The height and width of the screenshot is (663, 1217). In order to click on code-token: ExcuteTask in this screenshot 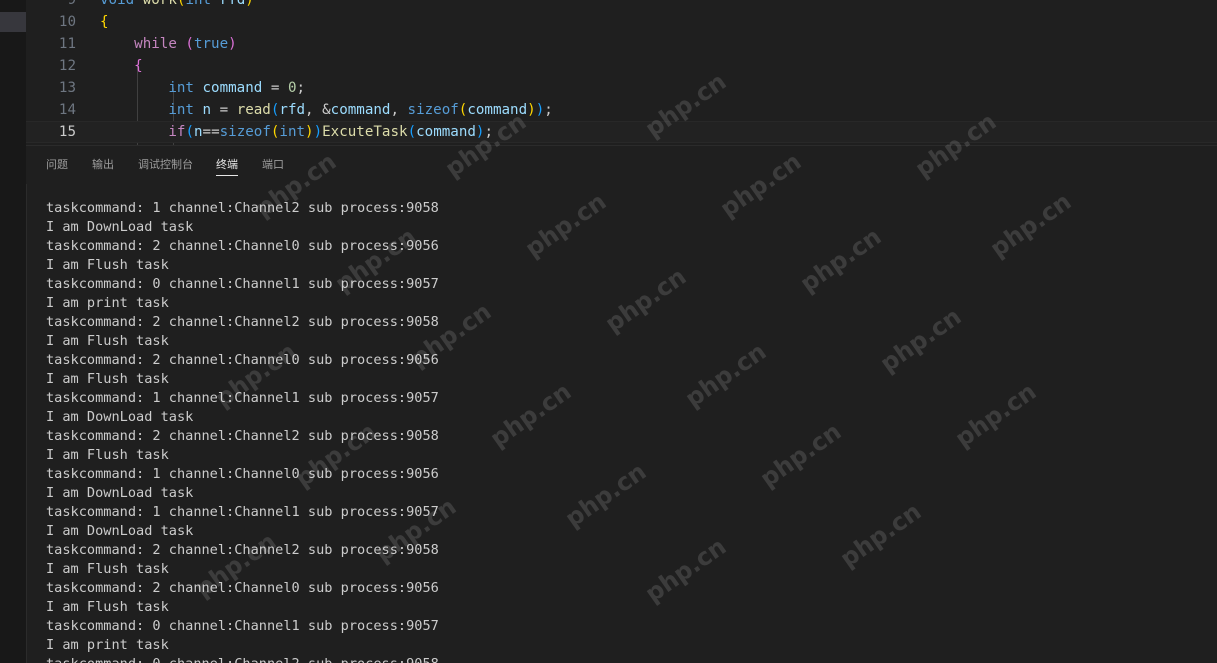, I will do `click(365, 132)`.